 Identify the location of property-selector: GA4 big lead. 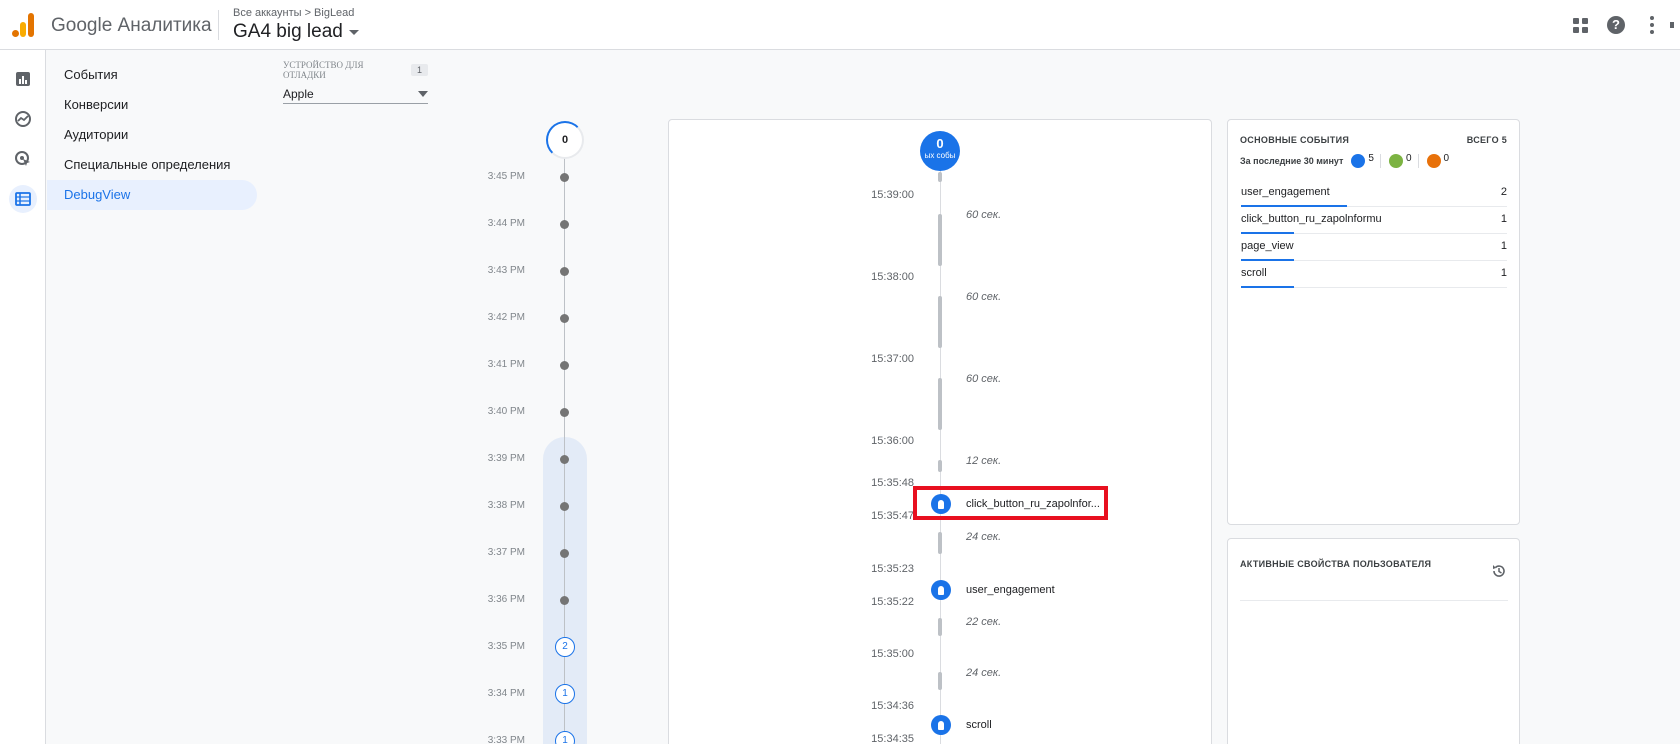
(296, 32).